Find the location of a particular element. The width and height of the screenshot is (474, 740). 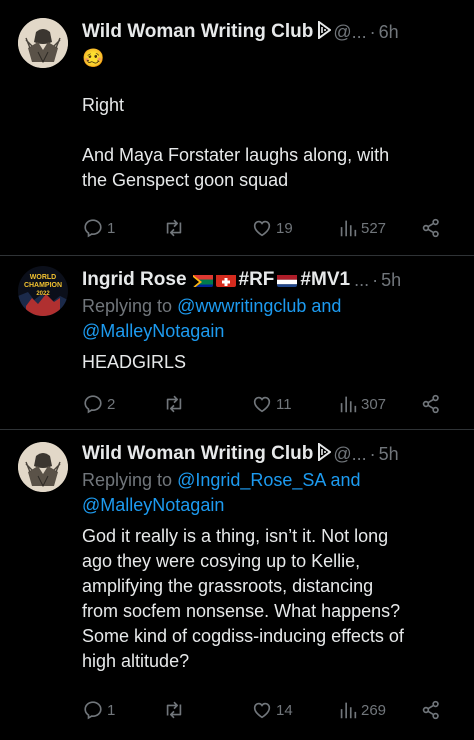

avatar: WORLD CHAMPION 2022 is located at coordinates (43, 291).